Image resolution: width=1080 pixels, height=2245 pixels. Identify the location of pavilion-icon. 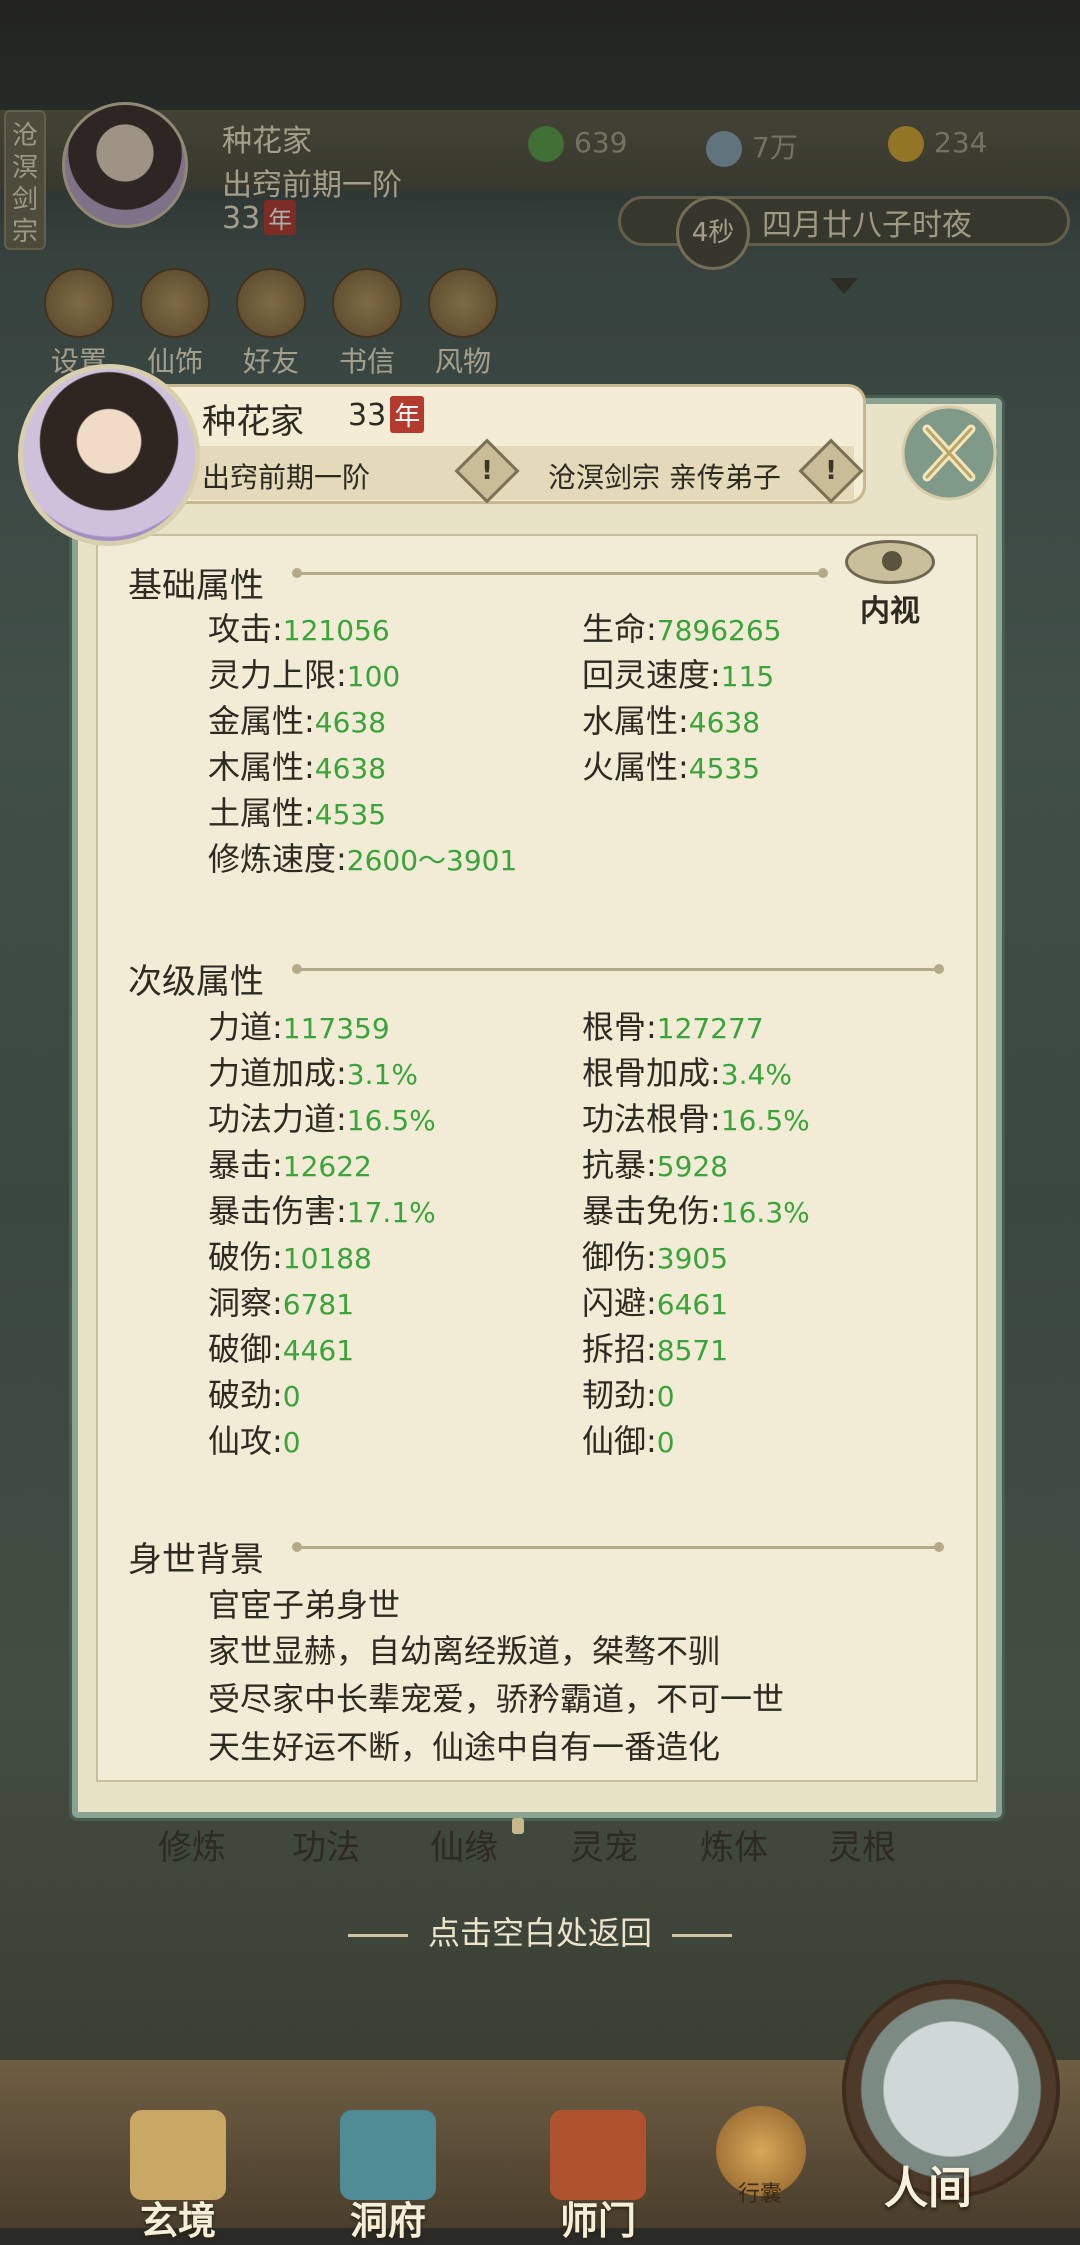
(388, 2155).